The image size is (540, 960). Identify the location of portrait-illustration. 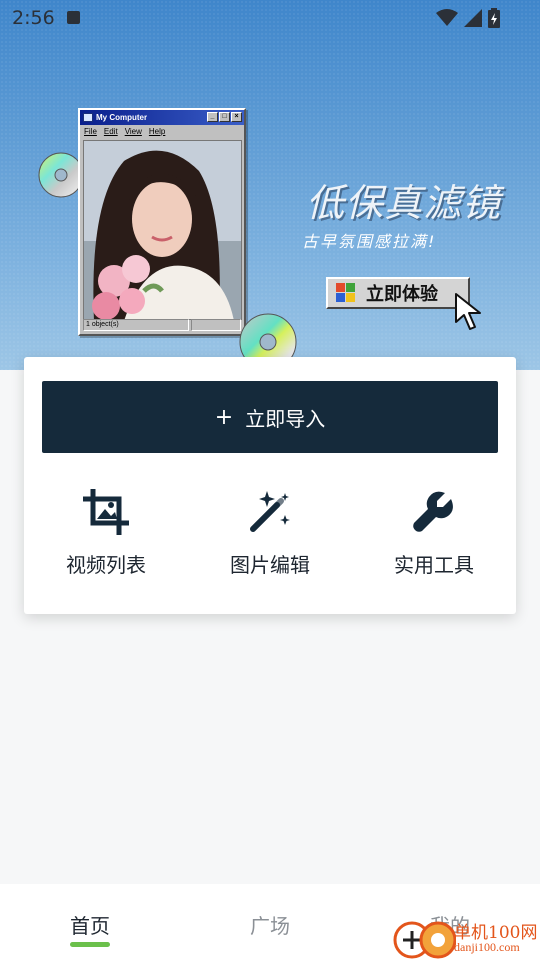
(162, 230).